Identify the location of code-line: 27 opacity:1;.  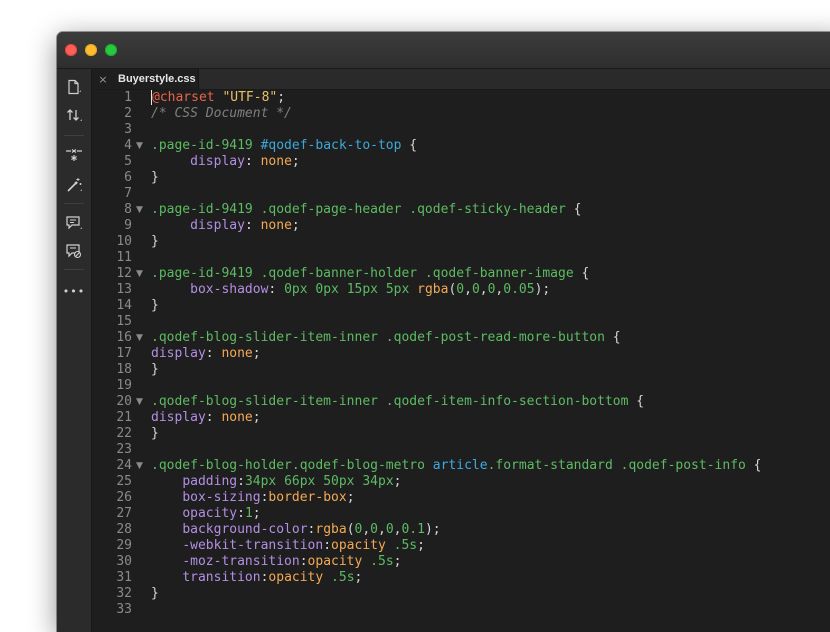
(461, 514).